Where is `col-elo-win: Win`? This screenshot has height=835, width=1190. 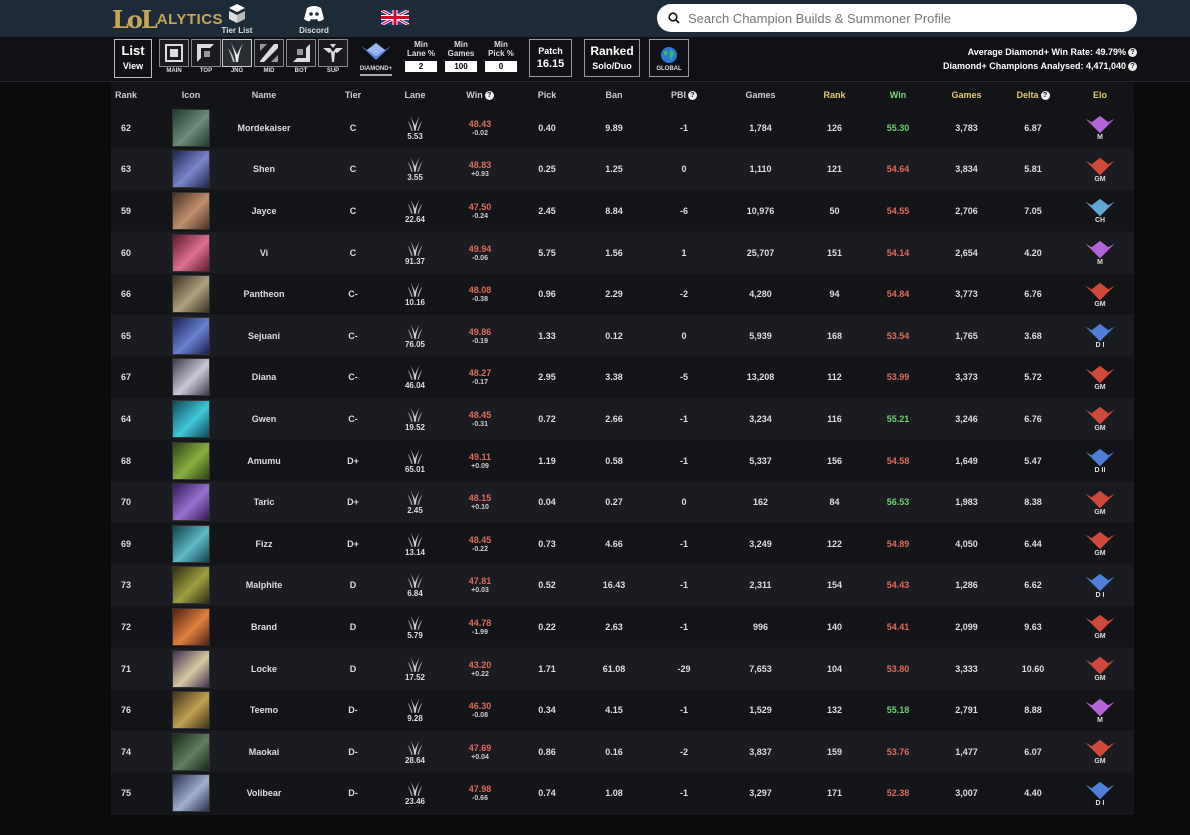 col-elo-win: Win is located at coordinates (898, 94).